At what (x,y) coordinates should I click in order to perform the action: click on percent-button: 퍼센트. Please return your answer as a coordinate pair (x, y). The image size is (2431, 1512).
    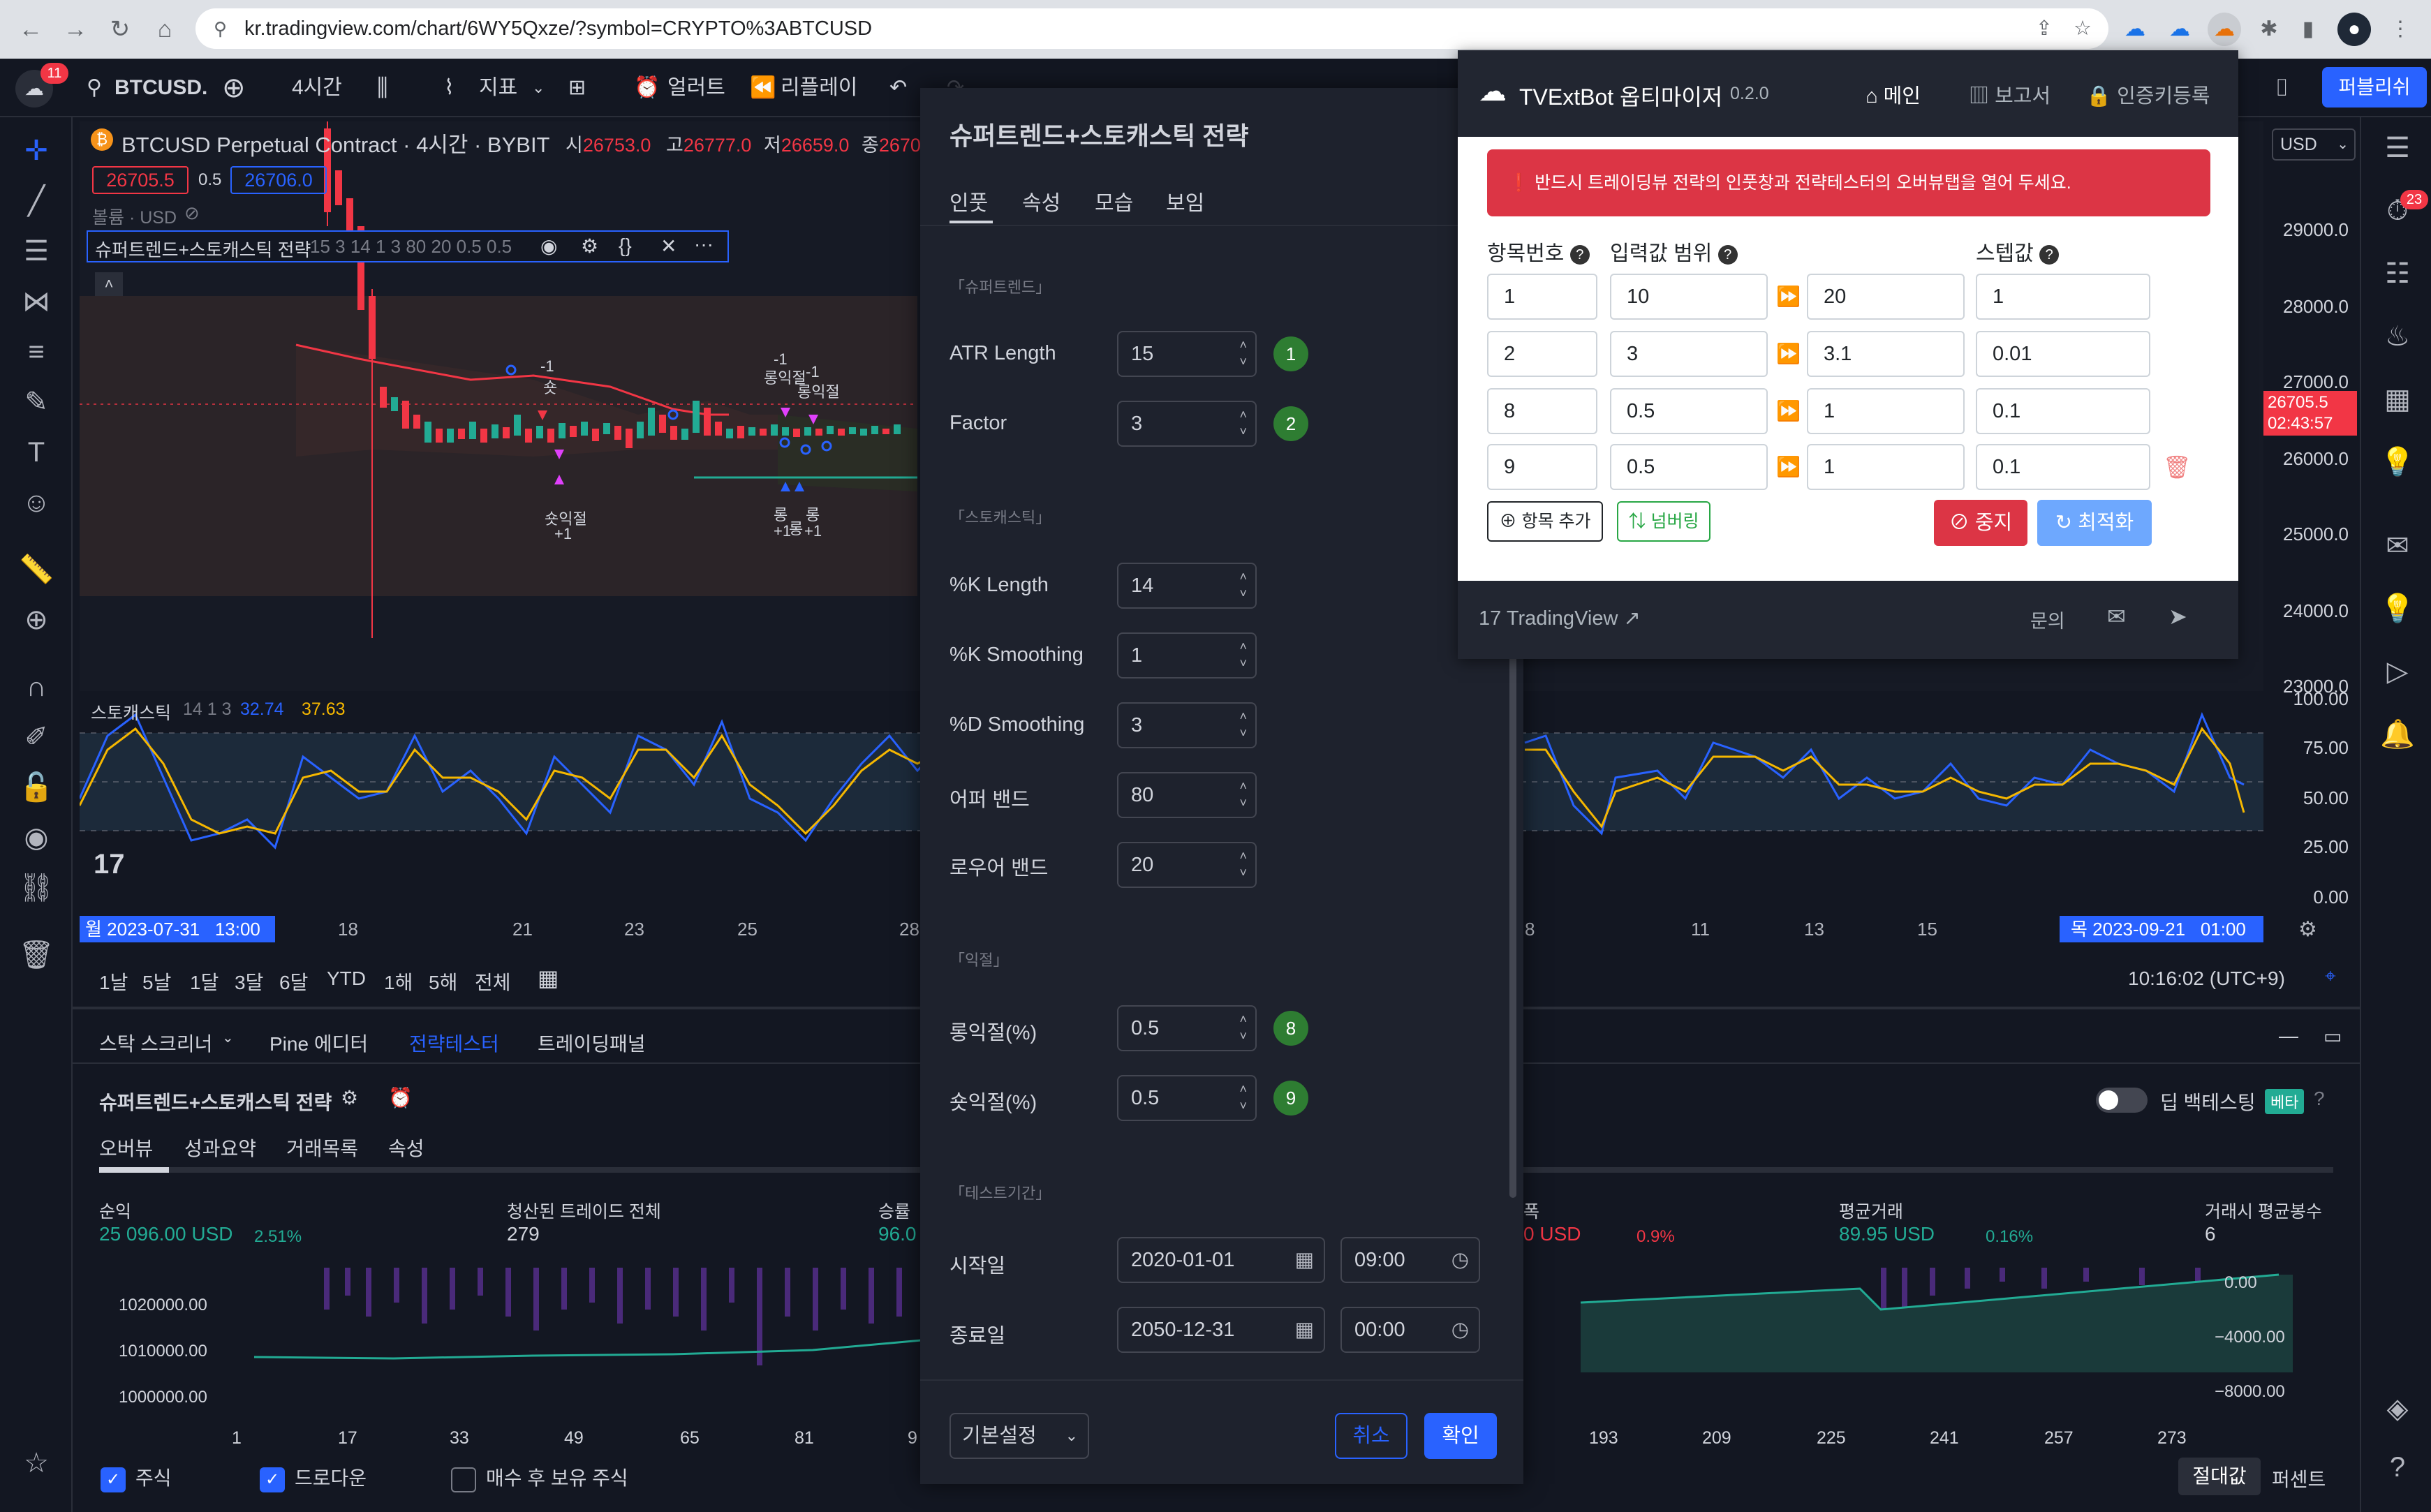
    Looking at the image, I should click on (2299, 1478).